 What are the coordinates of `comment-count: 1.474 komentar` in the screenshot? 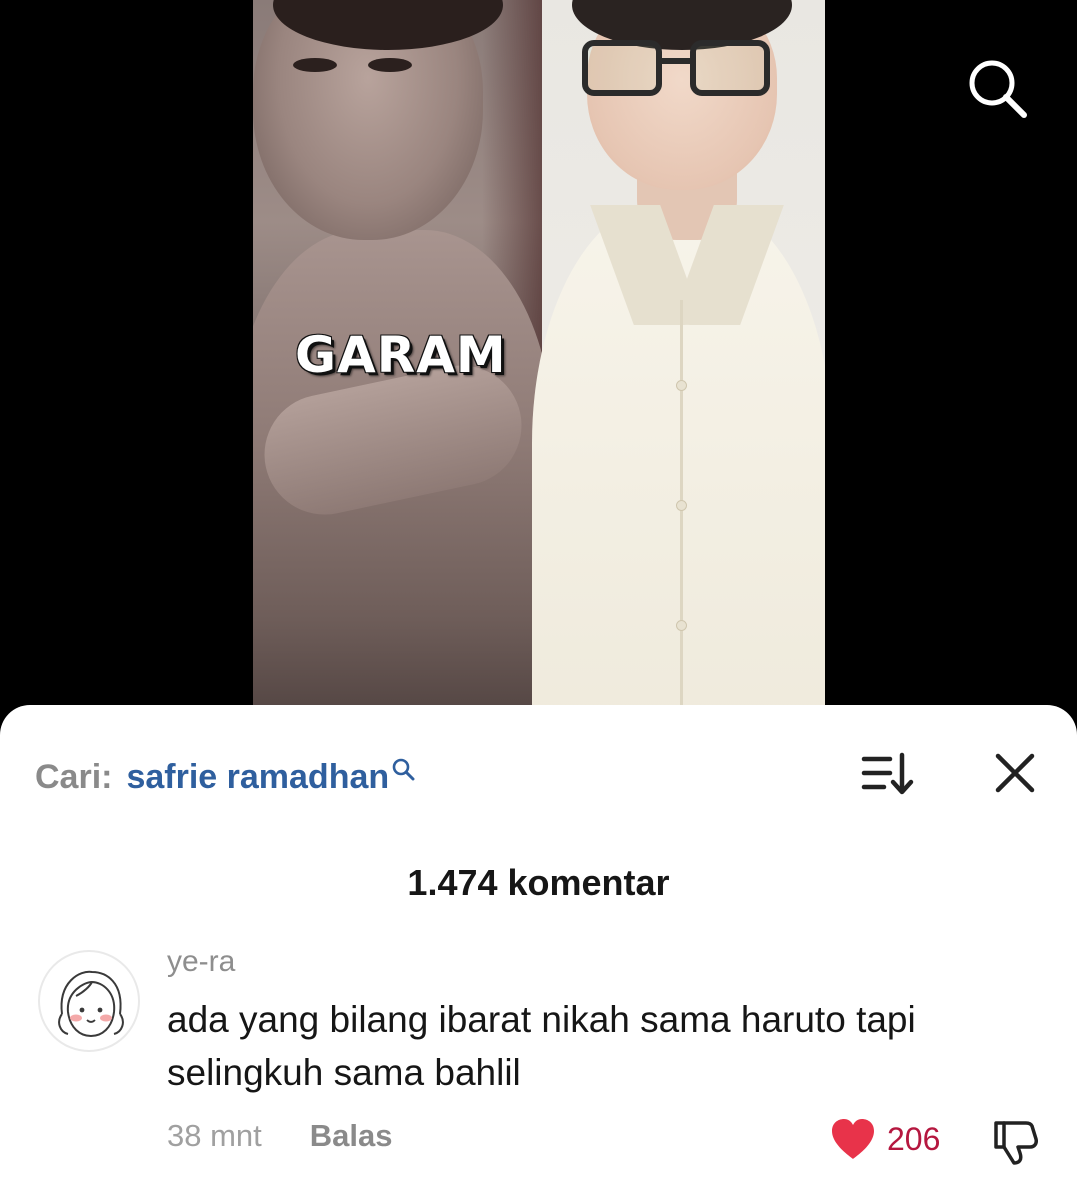 It's located at (538, 882).